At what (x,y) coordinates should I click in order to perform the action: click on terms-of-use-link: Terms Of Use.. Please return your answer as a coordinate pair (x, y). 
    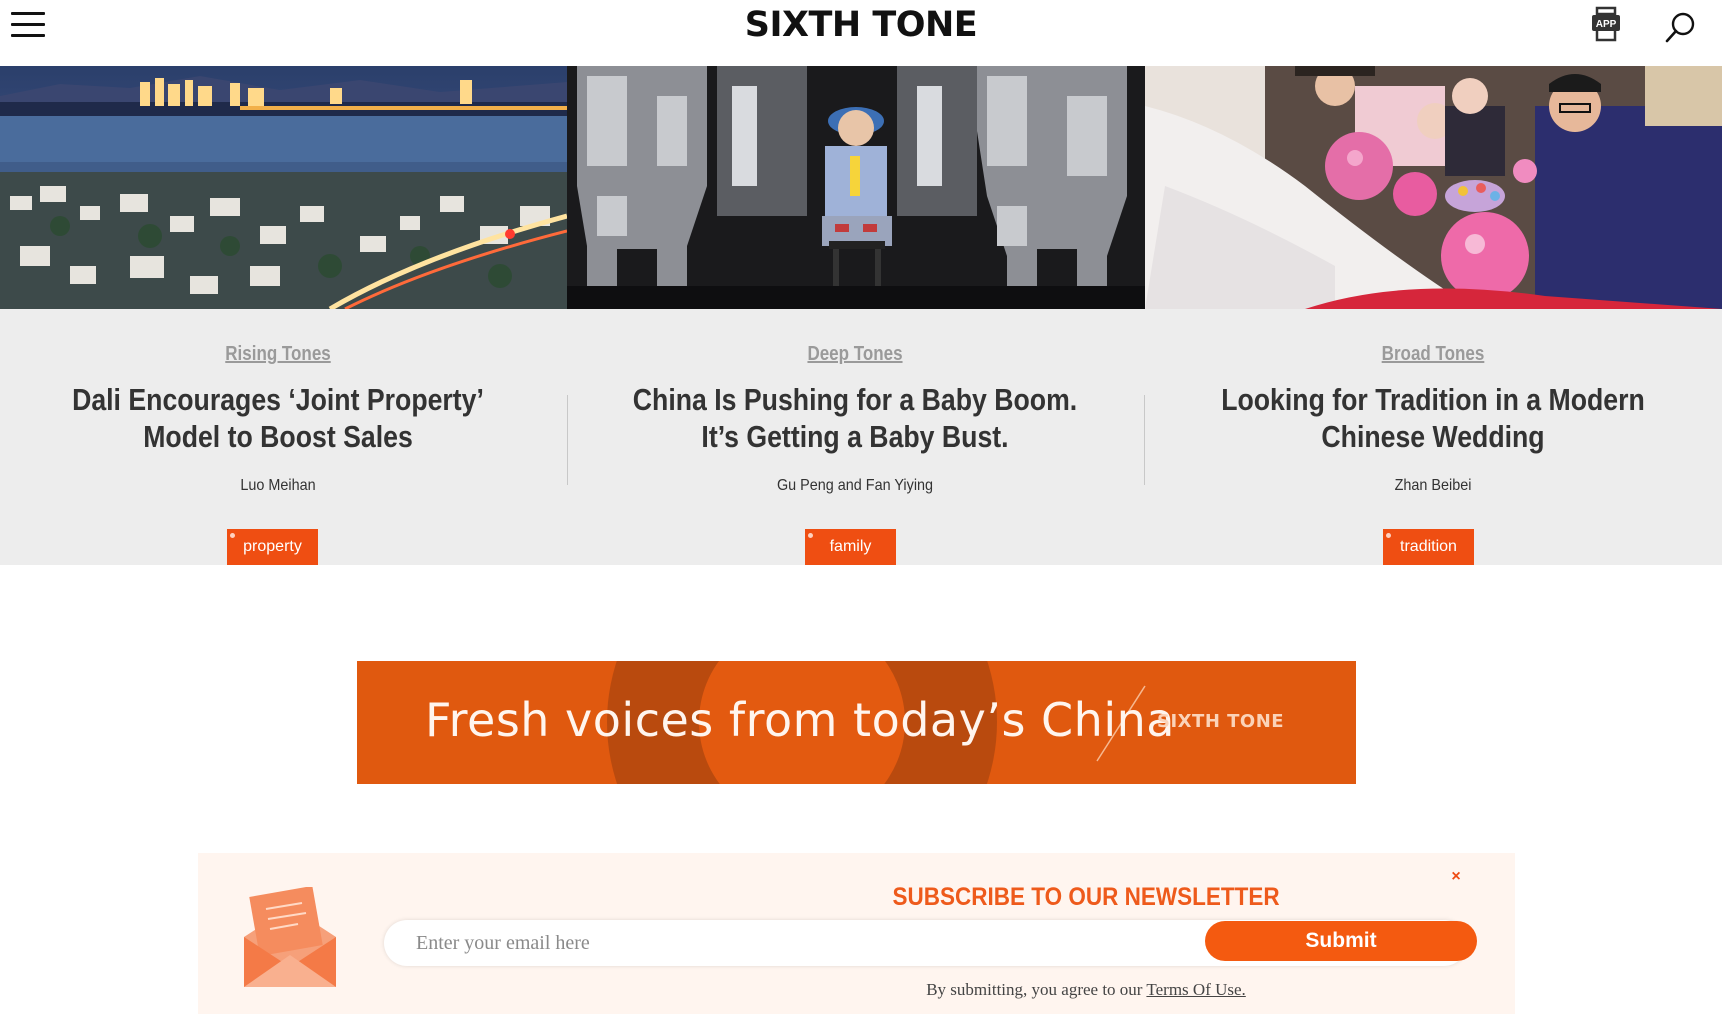
    Looking at the image, I should click on (1195, 989).